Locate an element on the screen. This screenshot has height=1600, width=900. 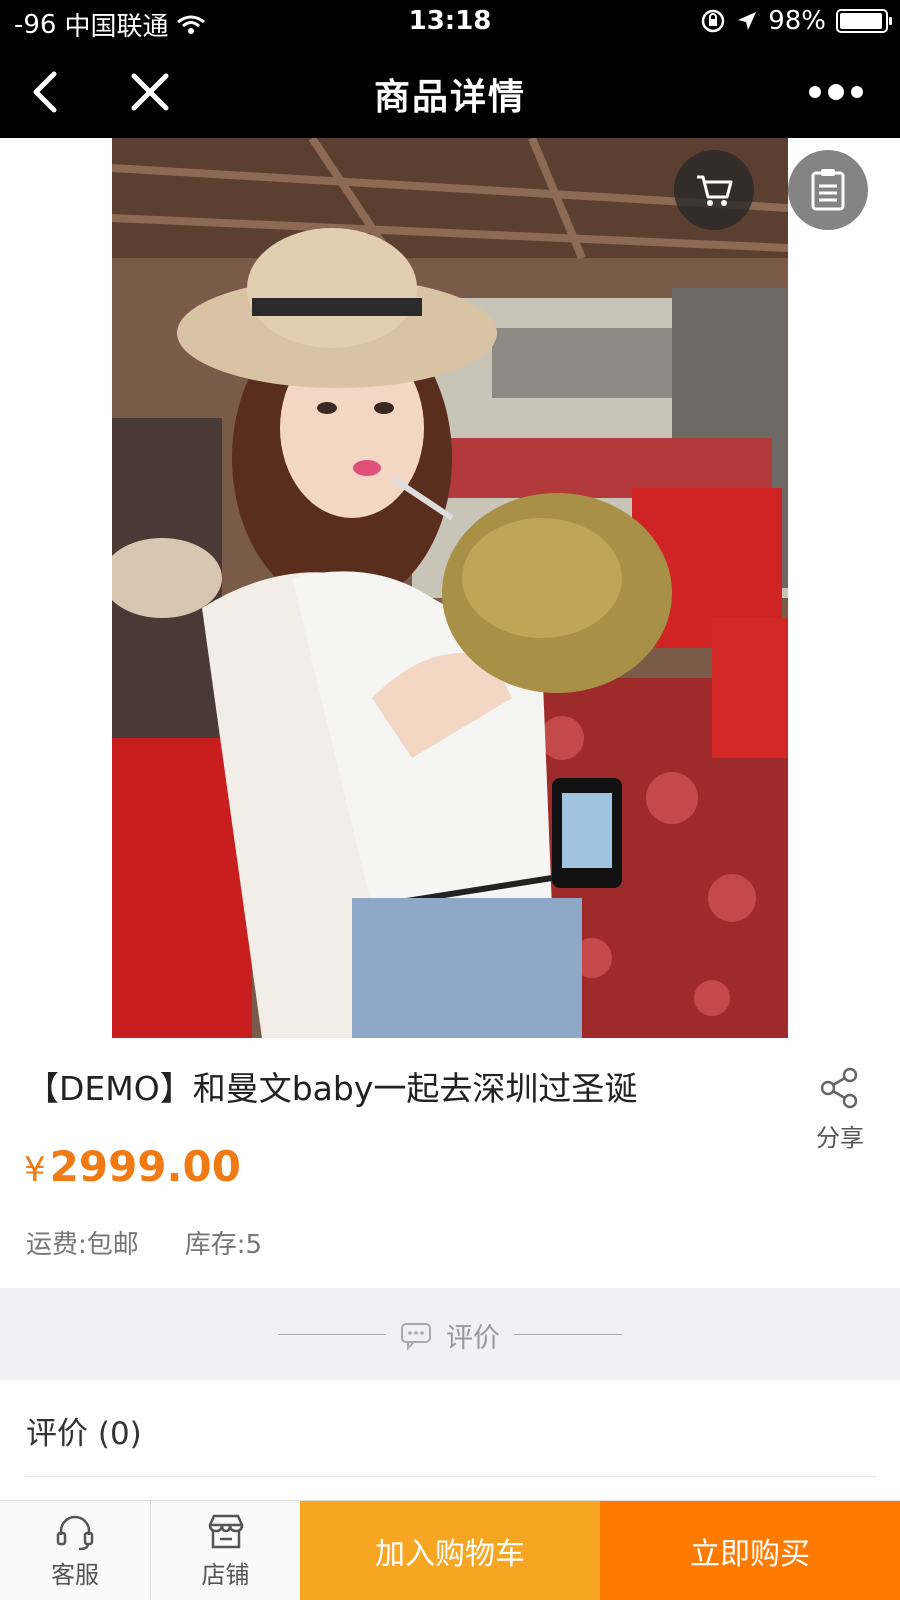
review-section: 评价 (0) is located at coordinates (450, 1440).